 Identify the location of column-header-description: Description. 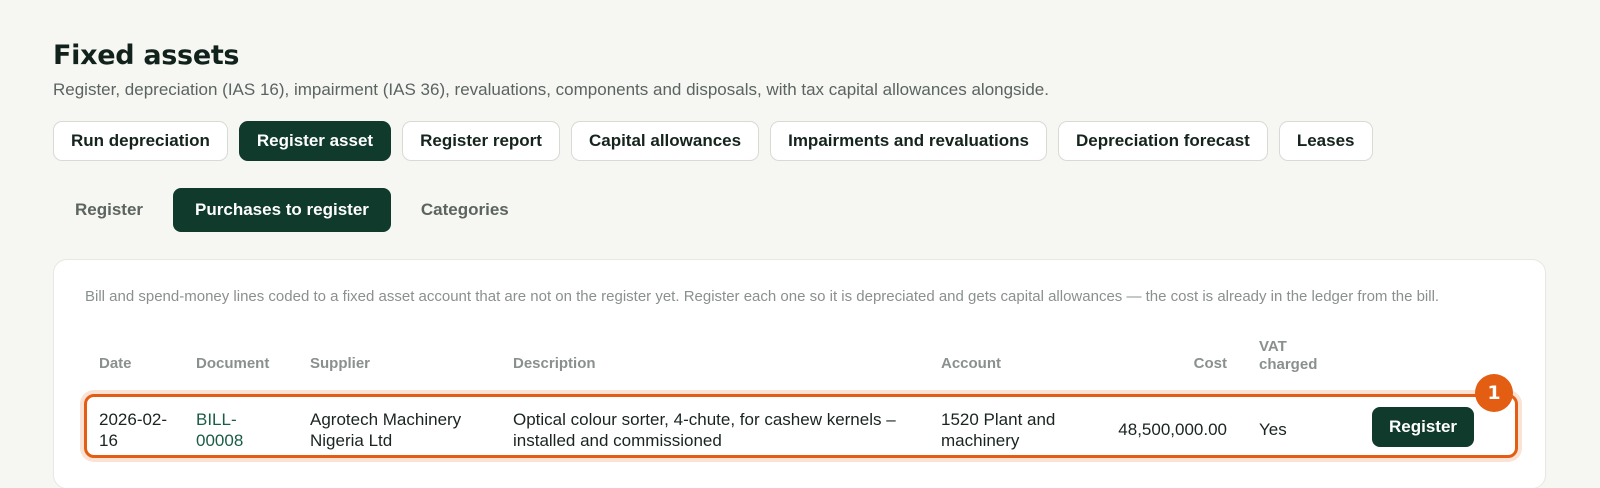
(554, 363).